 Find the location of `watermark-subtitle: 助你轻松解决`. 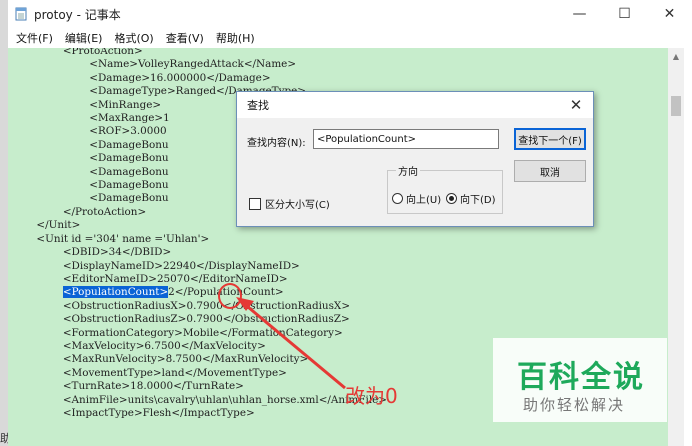

watermark-subtitle: 助你轻松解决 is located at coordinates (574, 405).